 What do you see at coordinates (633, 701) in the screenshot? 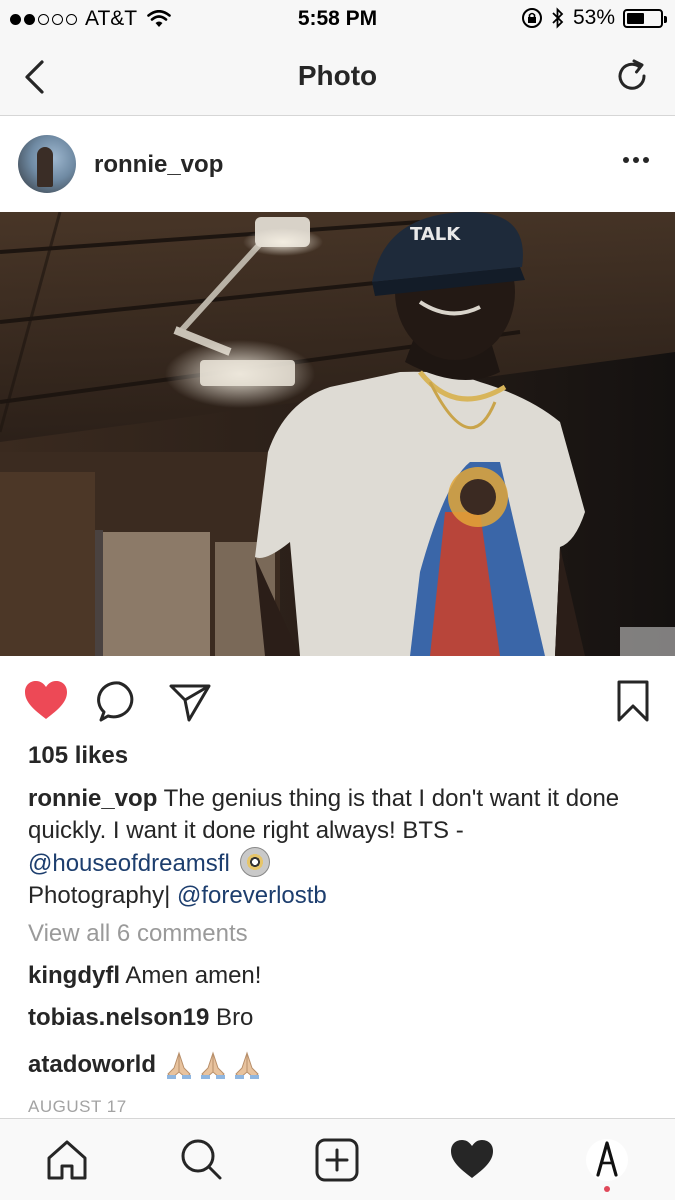
I see `bookmark-icon` at bounding box center [633, 701].